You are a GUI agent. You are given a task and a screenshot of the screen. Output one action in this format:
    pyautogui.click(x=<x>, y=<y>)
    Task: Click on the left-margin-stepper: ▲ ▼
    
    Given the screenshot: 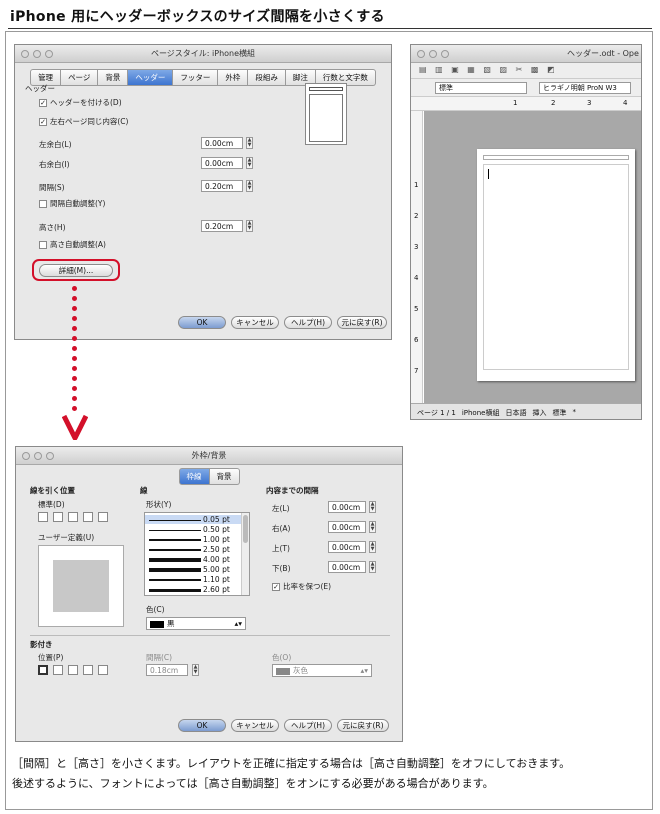 What is the action you would take?
    pyautogui.click(x=249, y=143)
    